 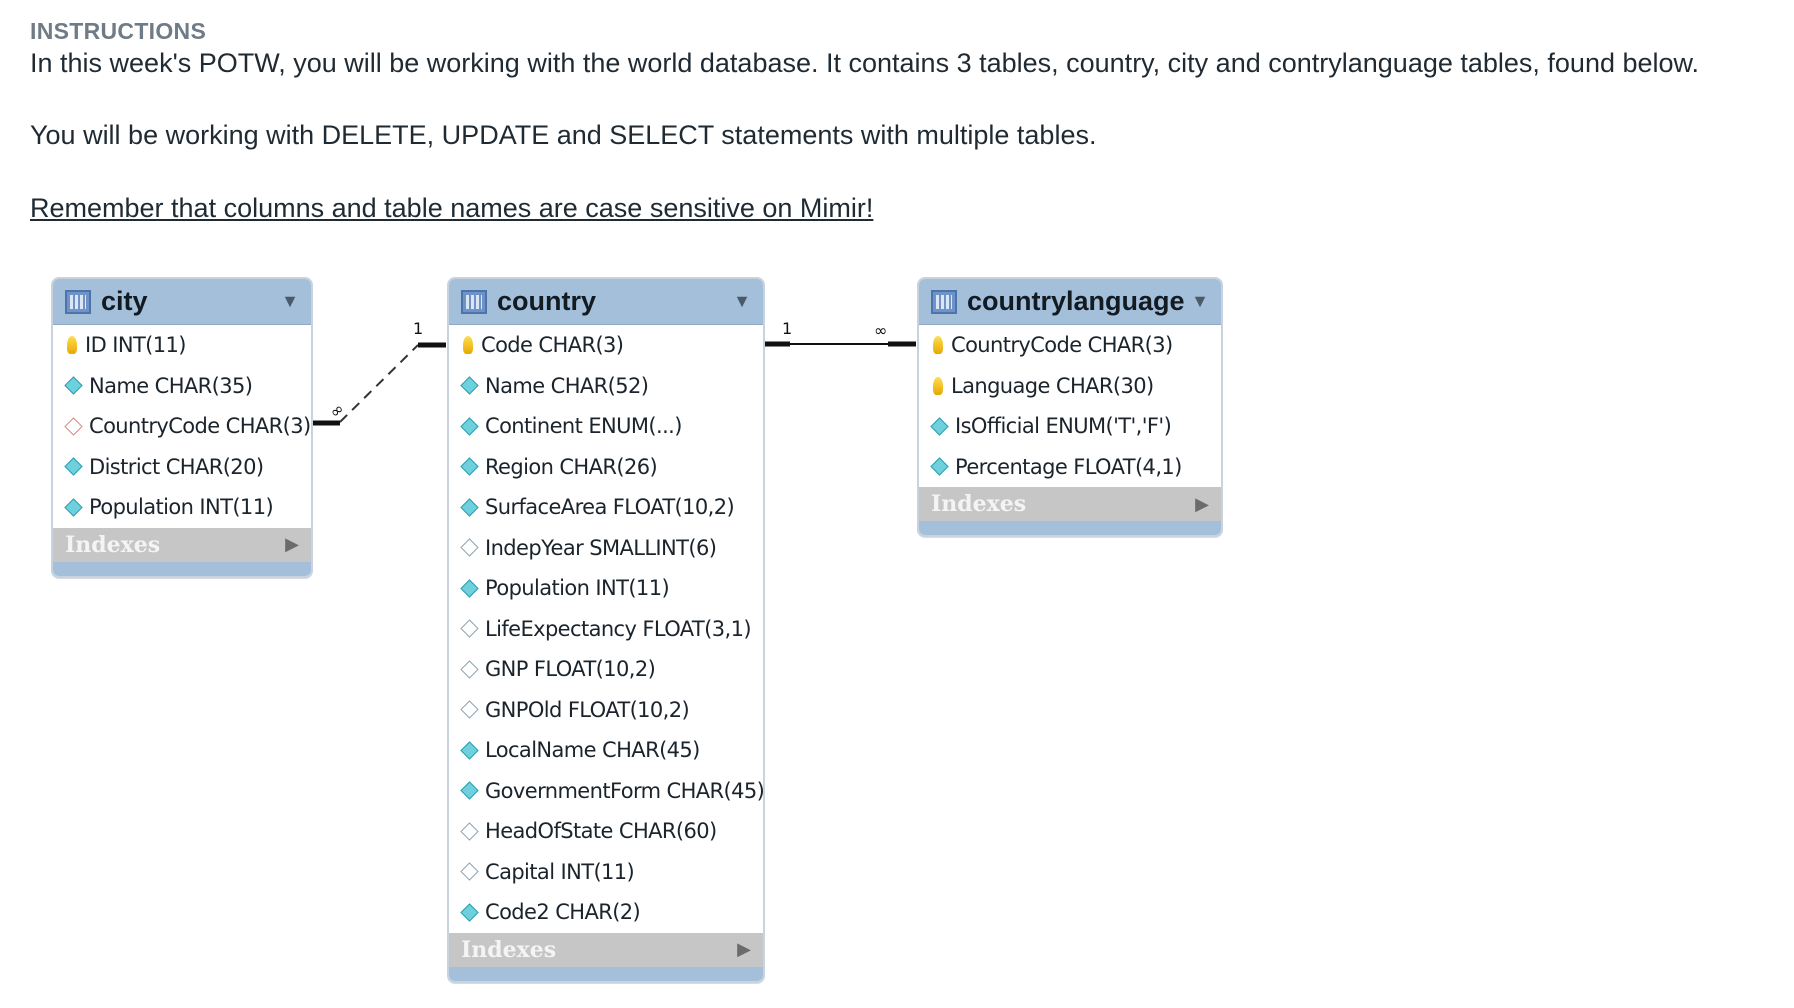 I want to click on foreign-key-icon, so click(x=73, y=426).